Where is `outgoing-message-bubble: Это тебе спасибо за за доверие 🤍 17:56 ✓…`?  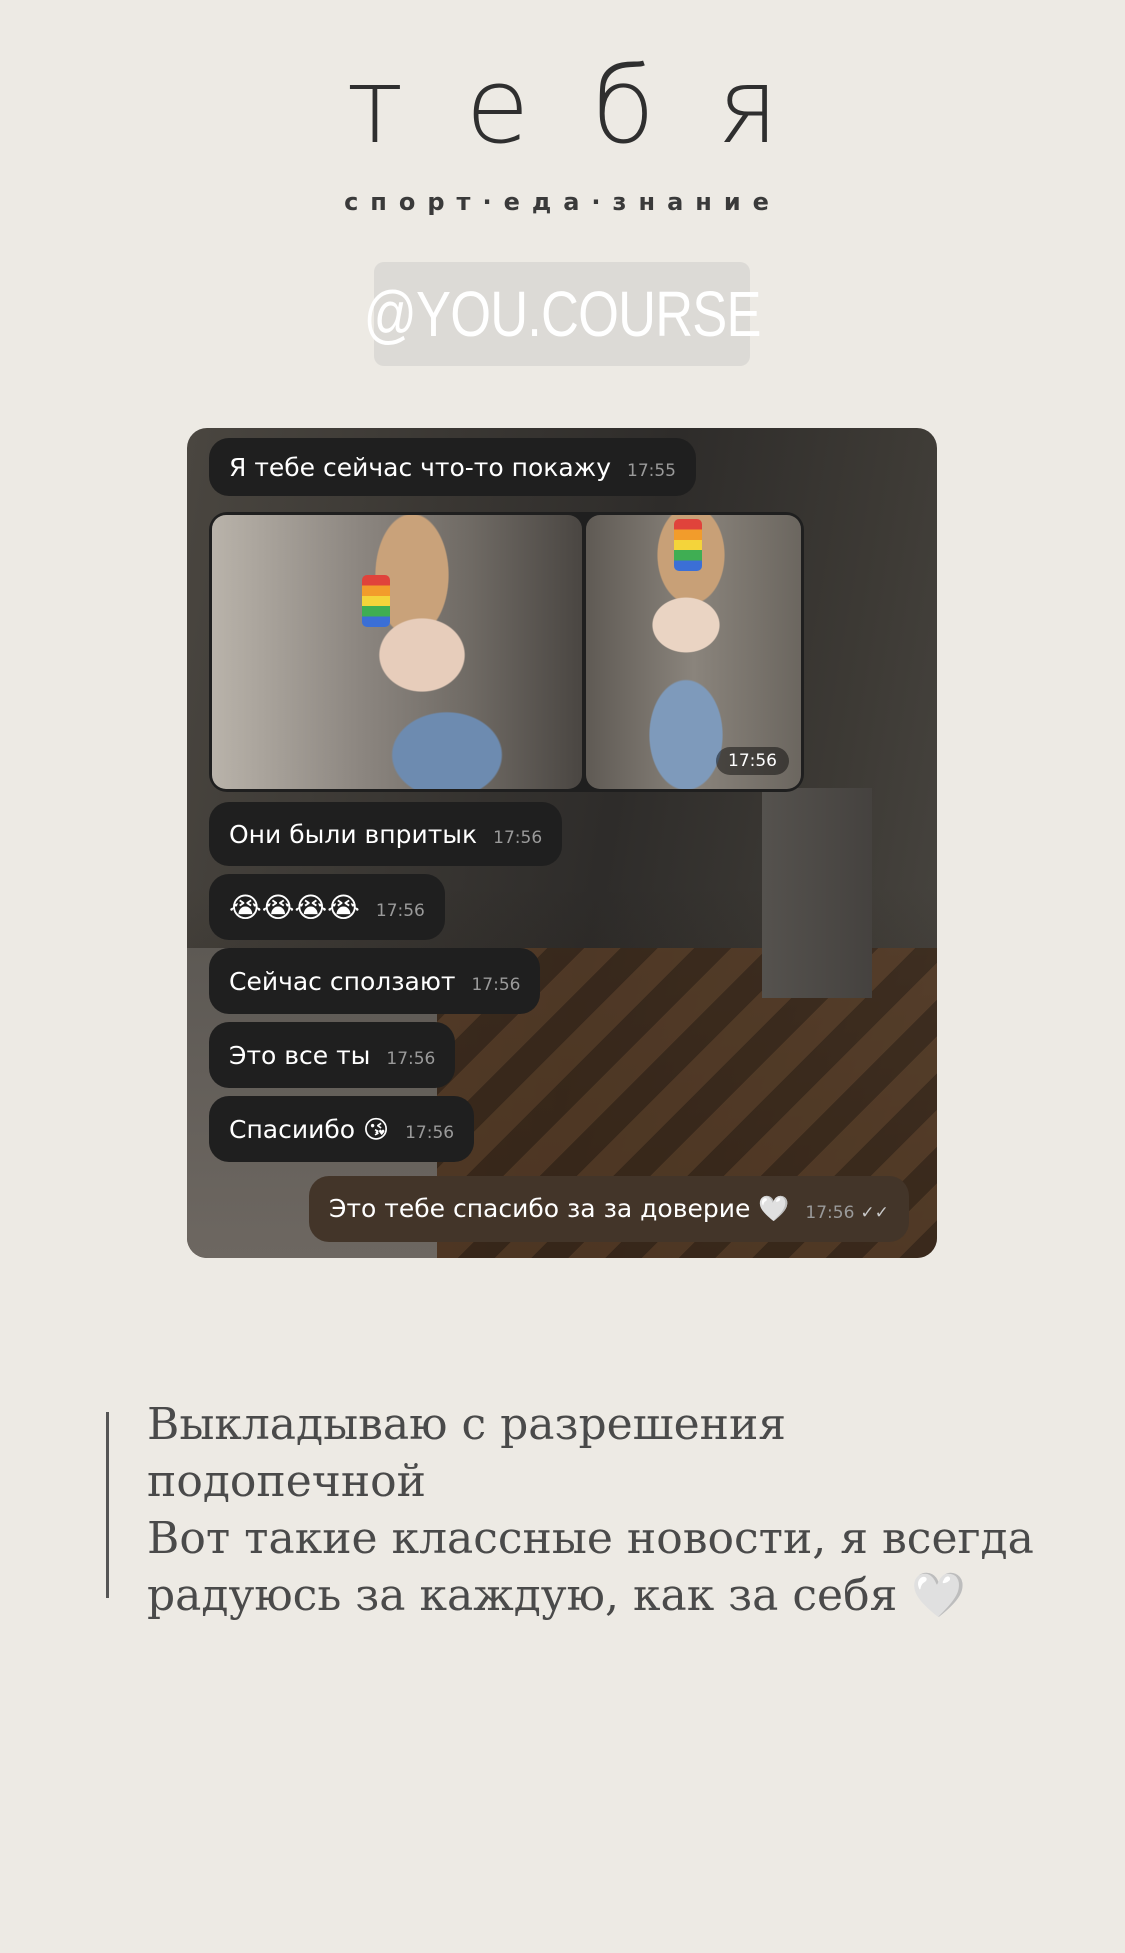 outgoing-message-bubble: Это тебе спасибо за за доверие 🤍 17:56 ✓… is located at coordinates (609, 1209).